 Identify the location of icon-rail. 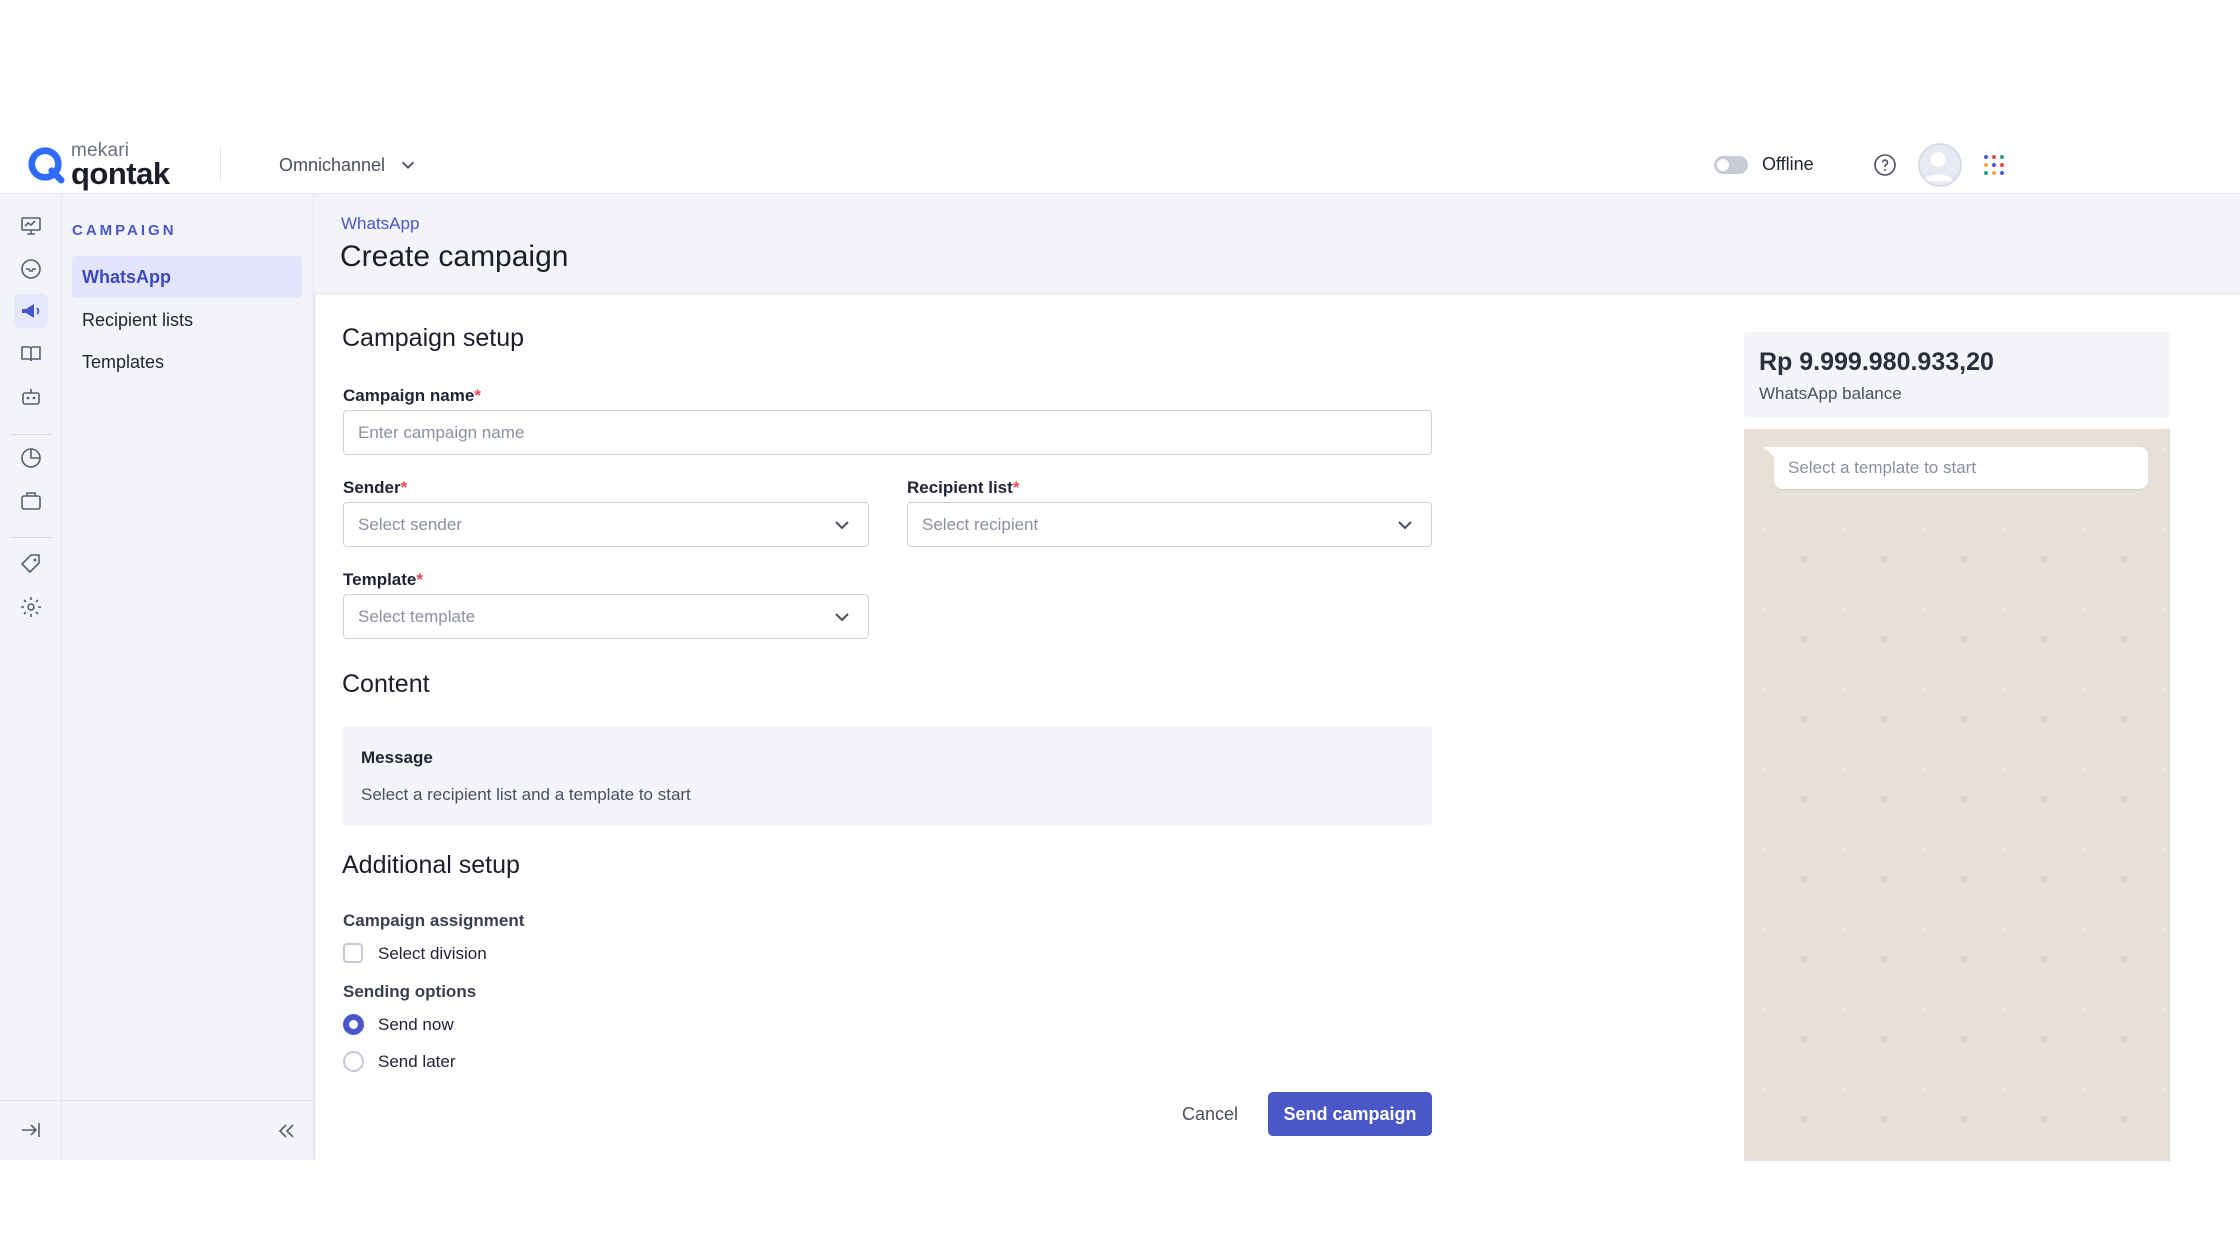
(31, 677).